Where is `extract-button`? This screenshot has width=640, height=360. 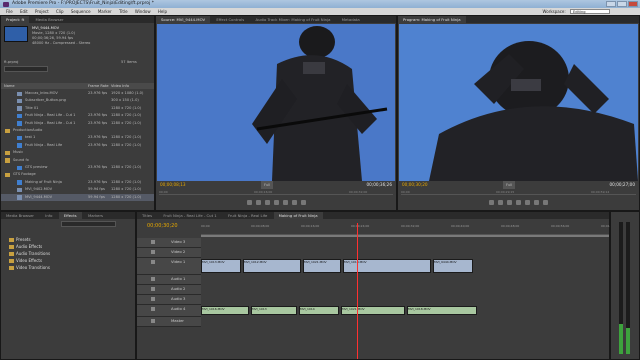
extract-button is located at coordinates (545, 202).